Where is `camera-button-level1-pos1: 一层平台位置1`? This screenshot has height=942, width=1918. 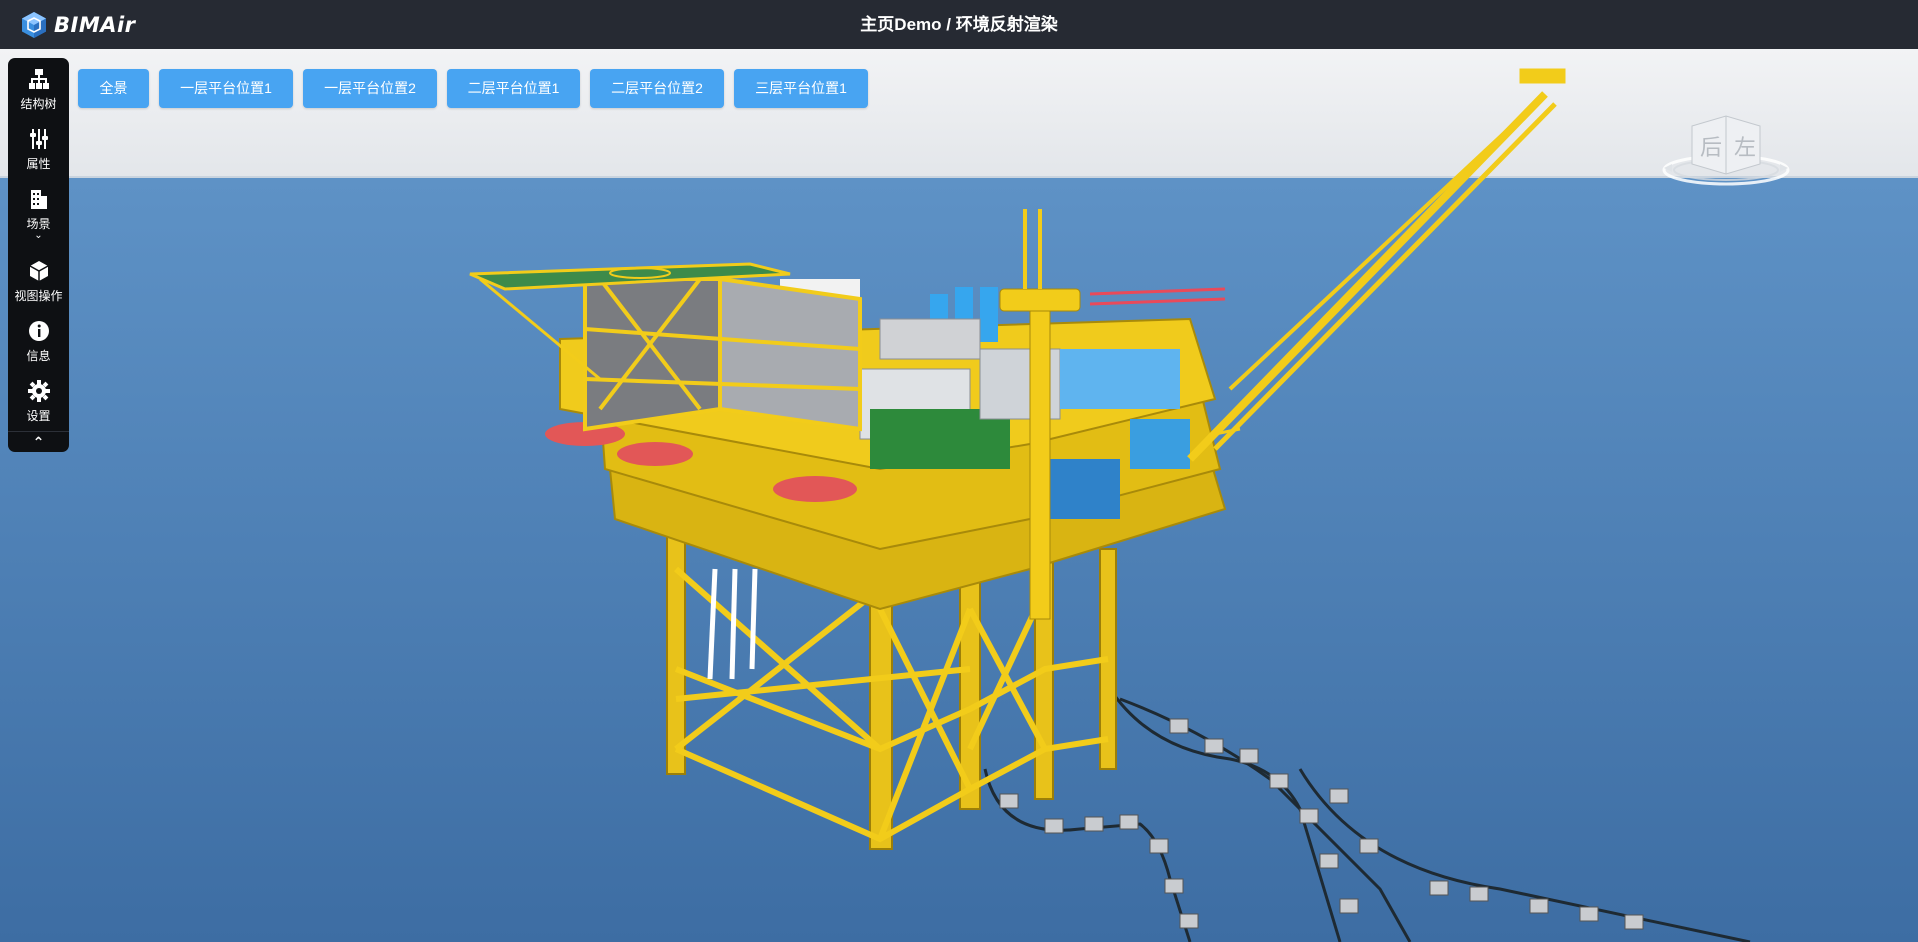 camera-button-level1-pos1: 一层平台位置1 is located at coordinates (226, 88).